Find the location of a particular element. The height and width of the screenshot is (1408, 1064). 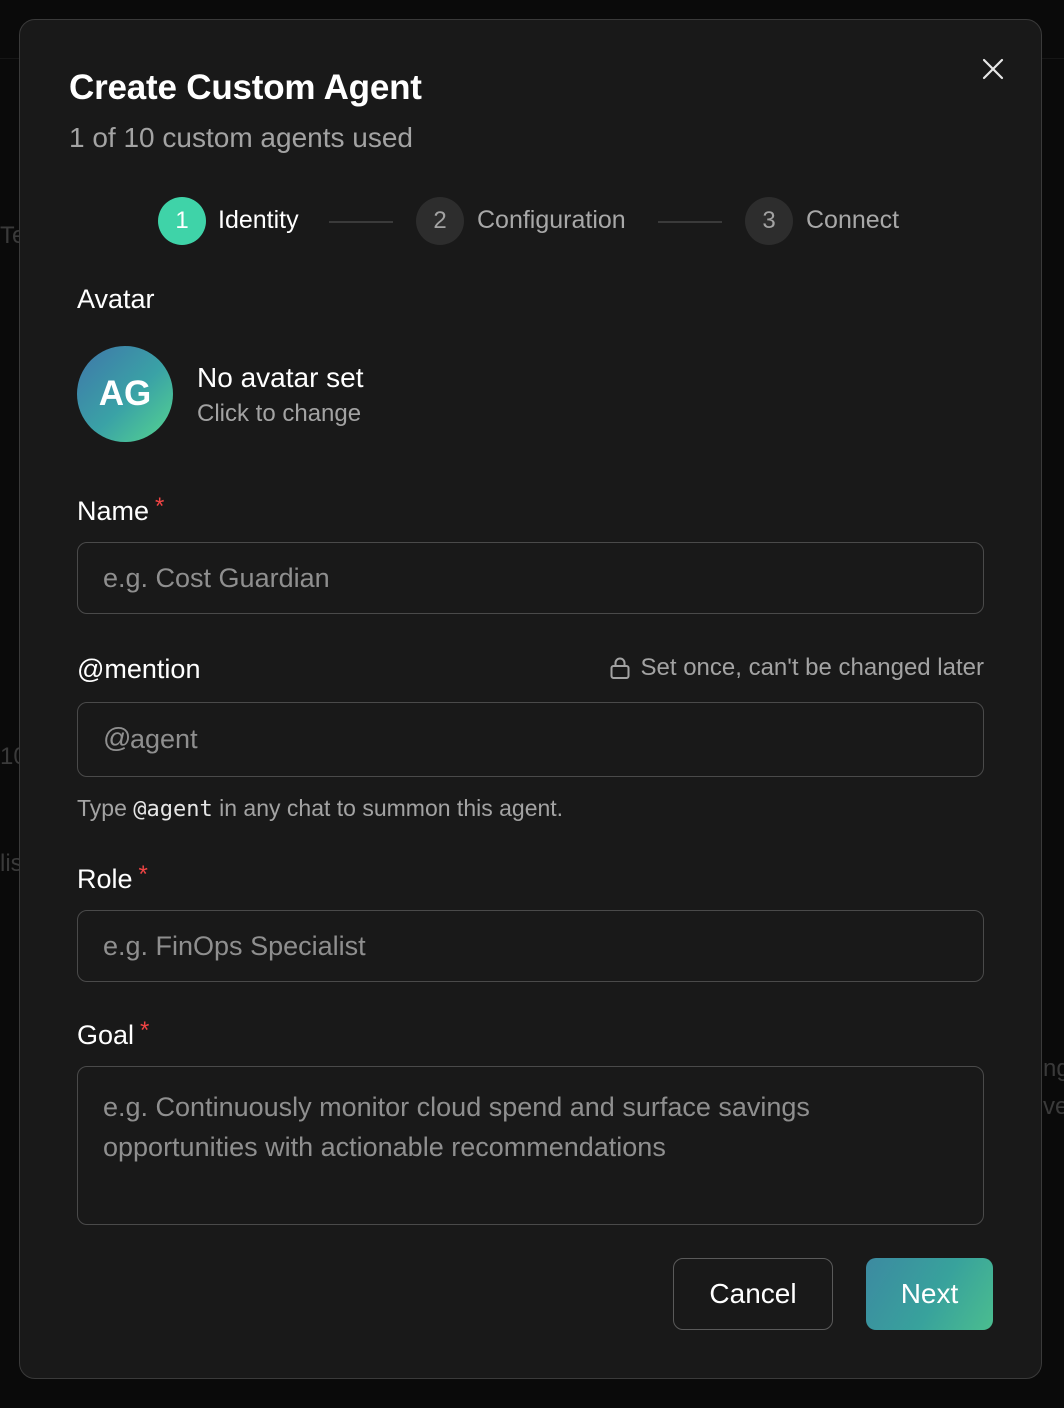

step-2-label: Configuration is located at coordinates (551, 220).